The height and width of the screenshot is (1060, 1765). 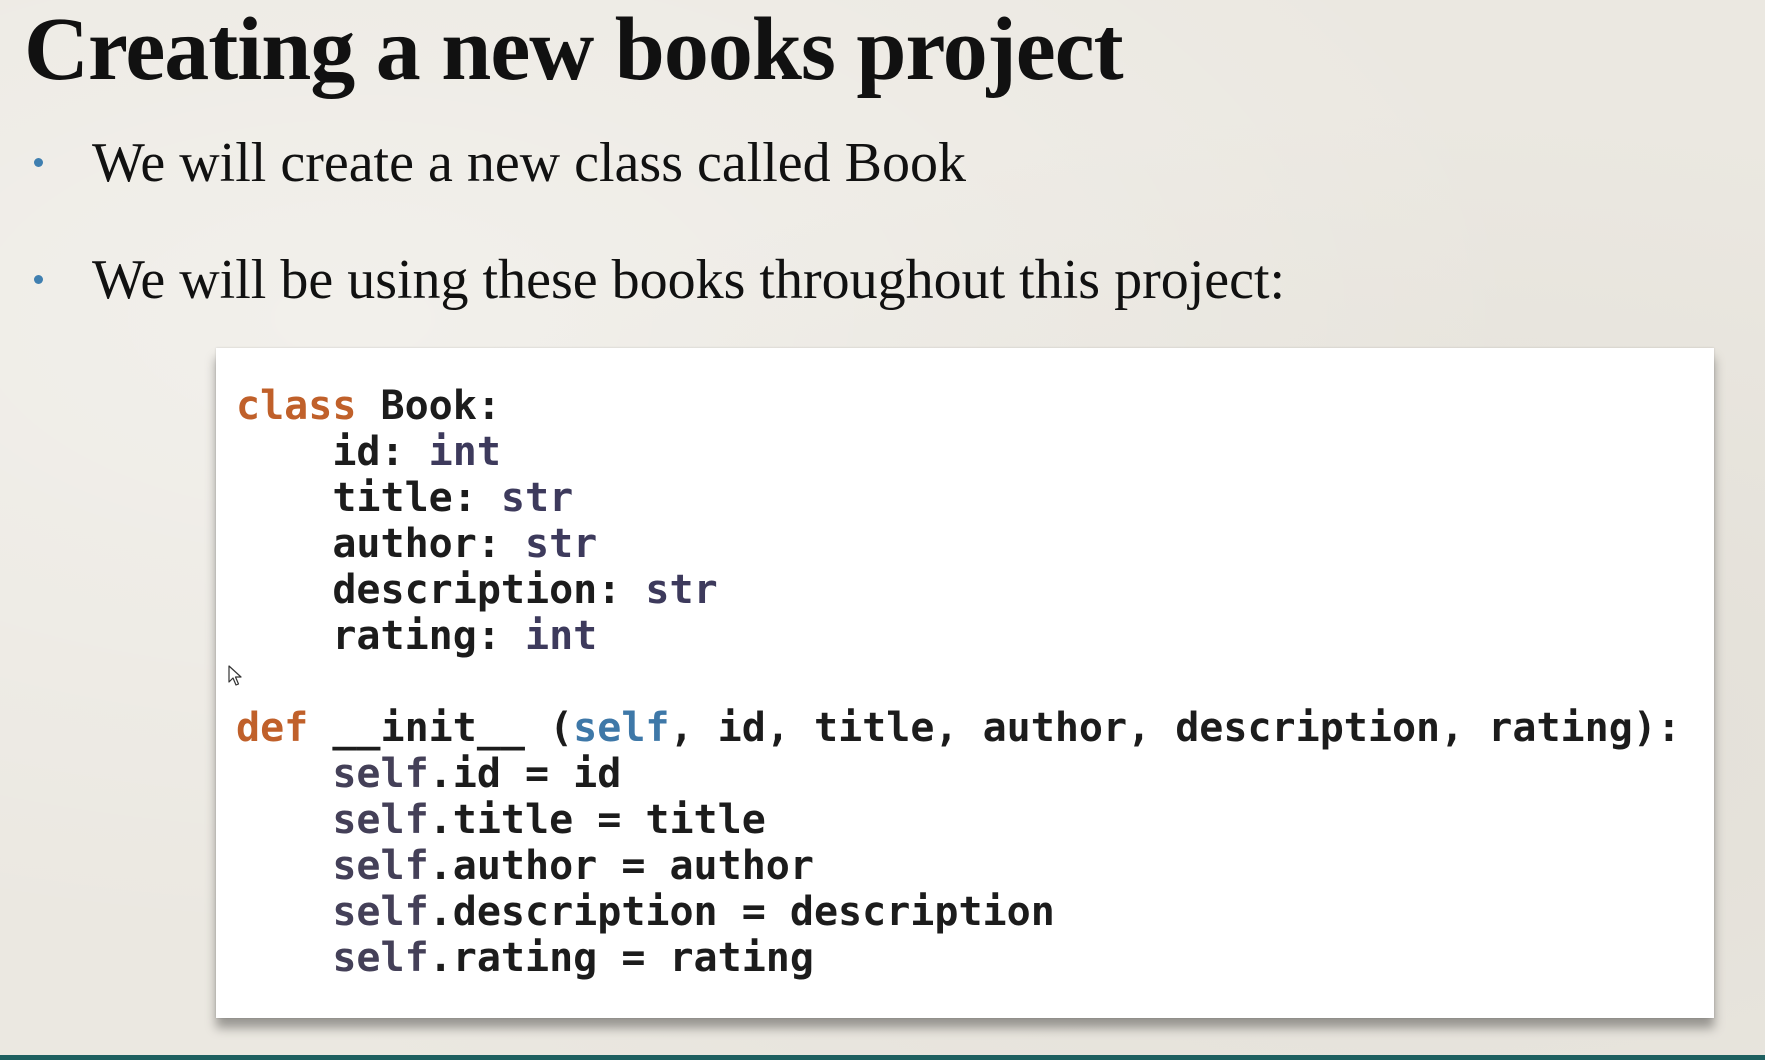 I want to click on field-name: author:, so click(x=428, y=544).